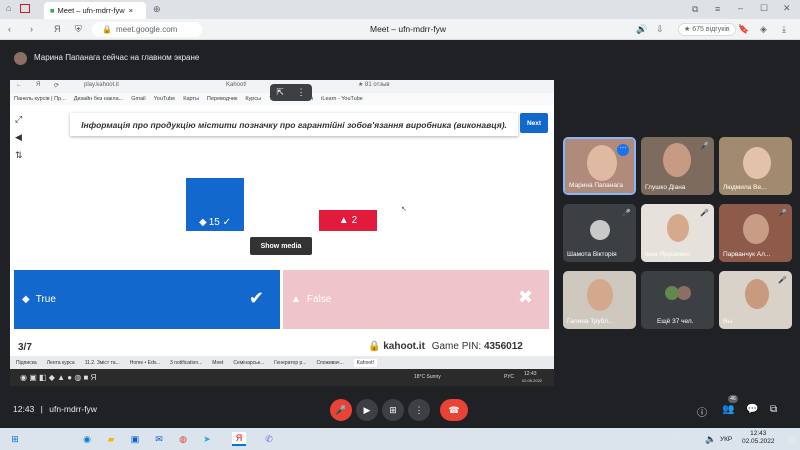  Describe the element at coordinates (733, 399) in the screenshot. I see `participants-count-badge: 46` at that location.